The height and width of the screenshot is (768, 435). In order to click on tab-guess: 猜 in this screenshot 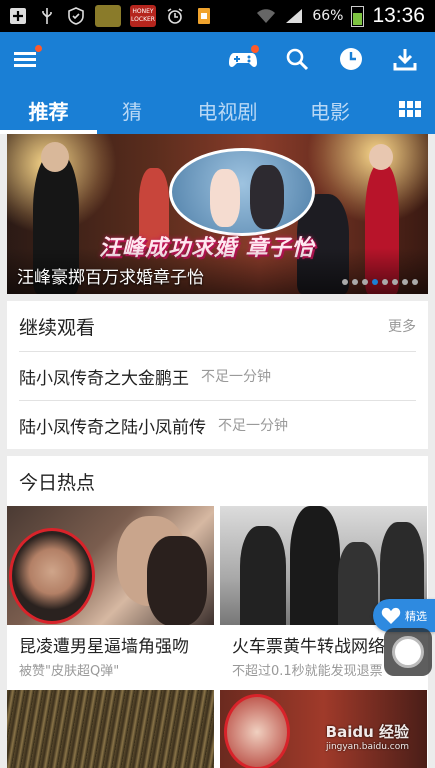, I will do `click(132, 110)`.